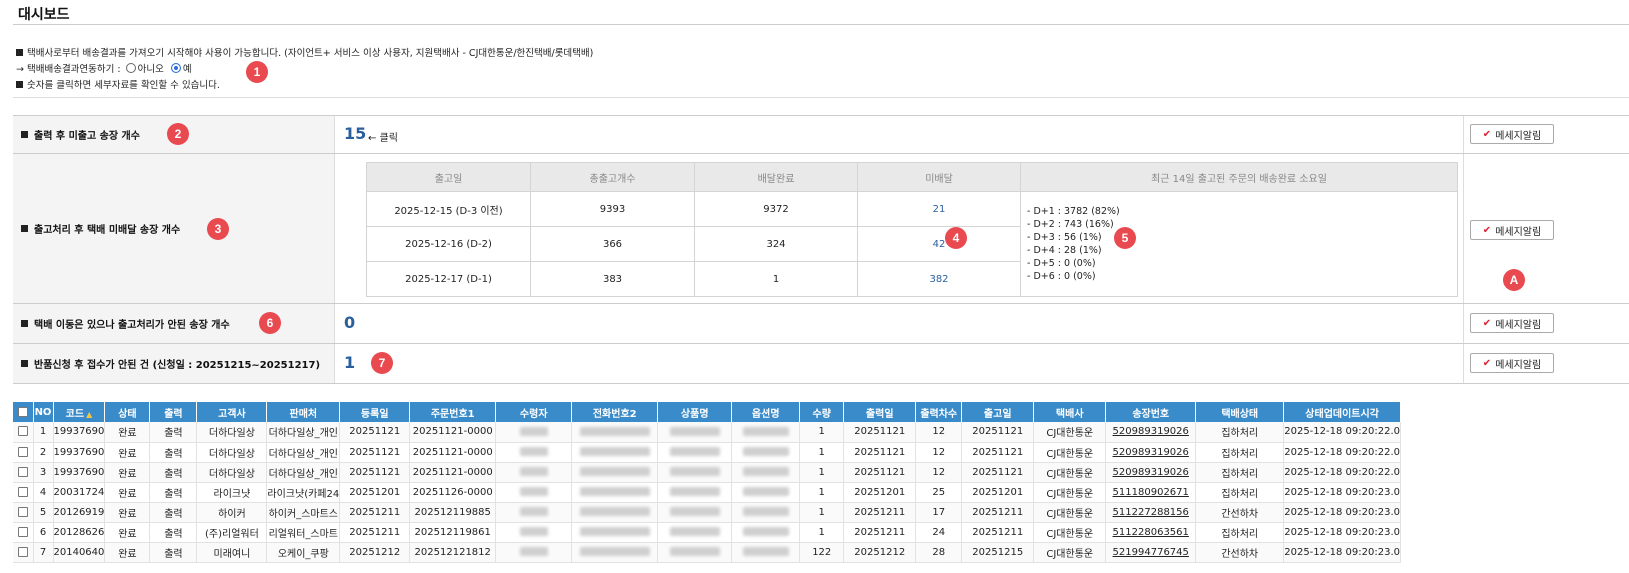 This screenshot has height=573, width=1629. Describe the element at coordinates (1342, 412) in the screenshot. I see `col-header: 상태업데이트시각` at that location.